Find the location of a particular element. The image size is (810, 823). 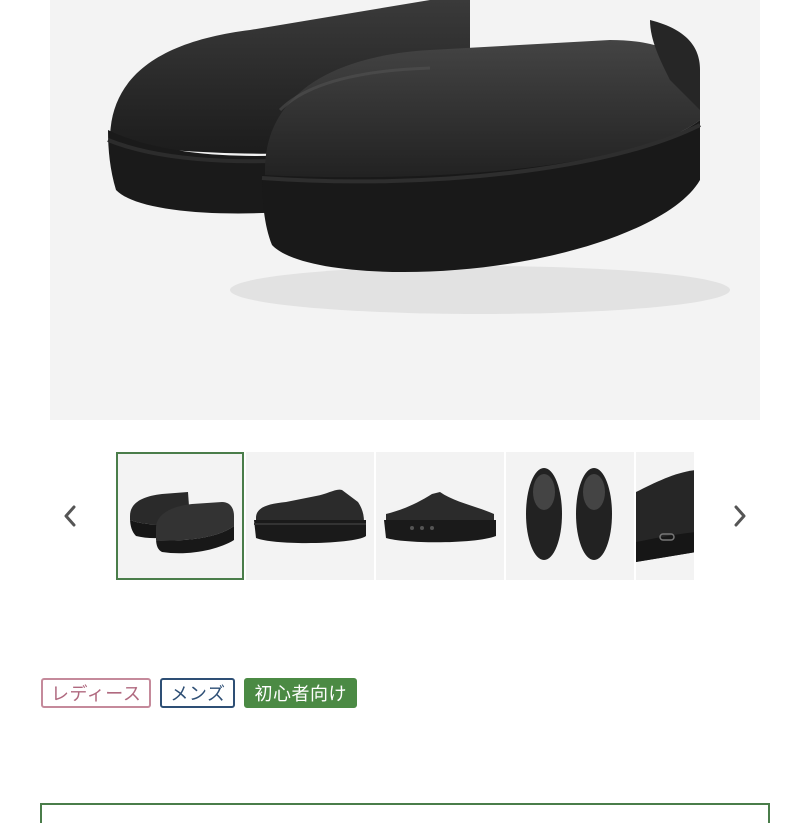

clog-side-vents-icon is located at coordinates (440, 517).